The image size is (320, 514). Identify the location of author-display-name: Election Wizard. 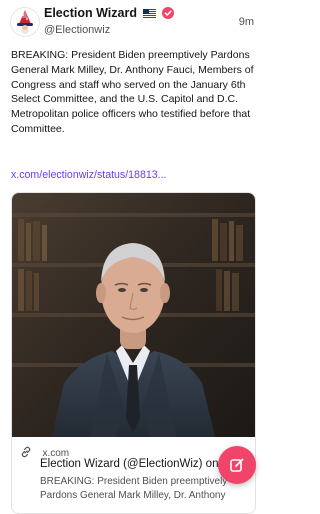
(90, 13).